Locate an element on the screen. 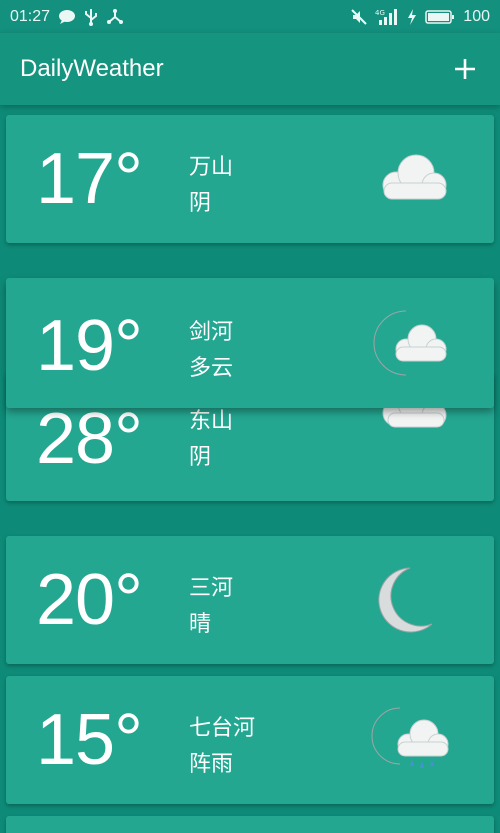  weather-card-4: 15° 七台河 阵雨 is located at coordinates (250, 740).